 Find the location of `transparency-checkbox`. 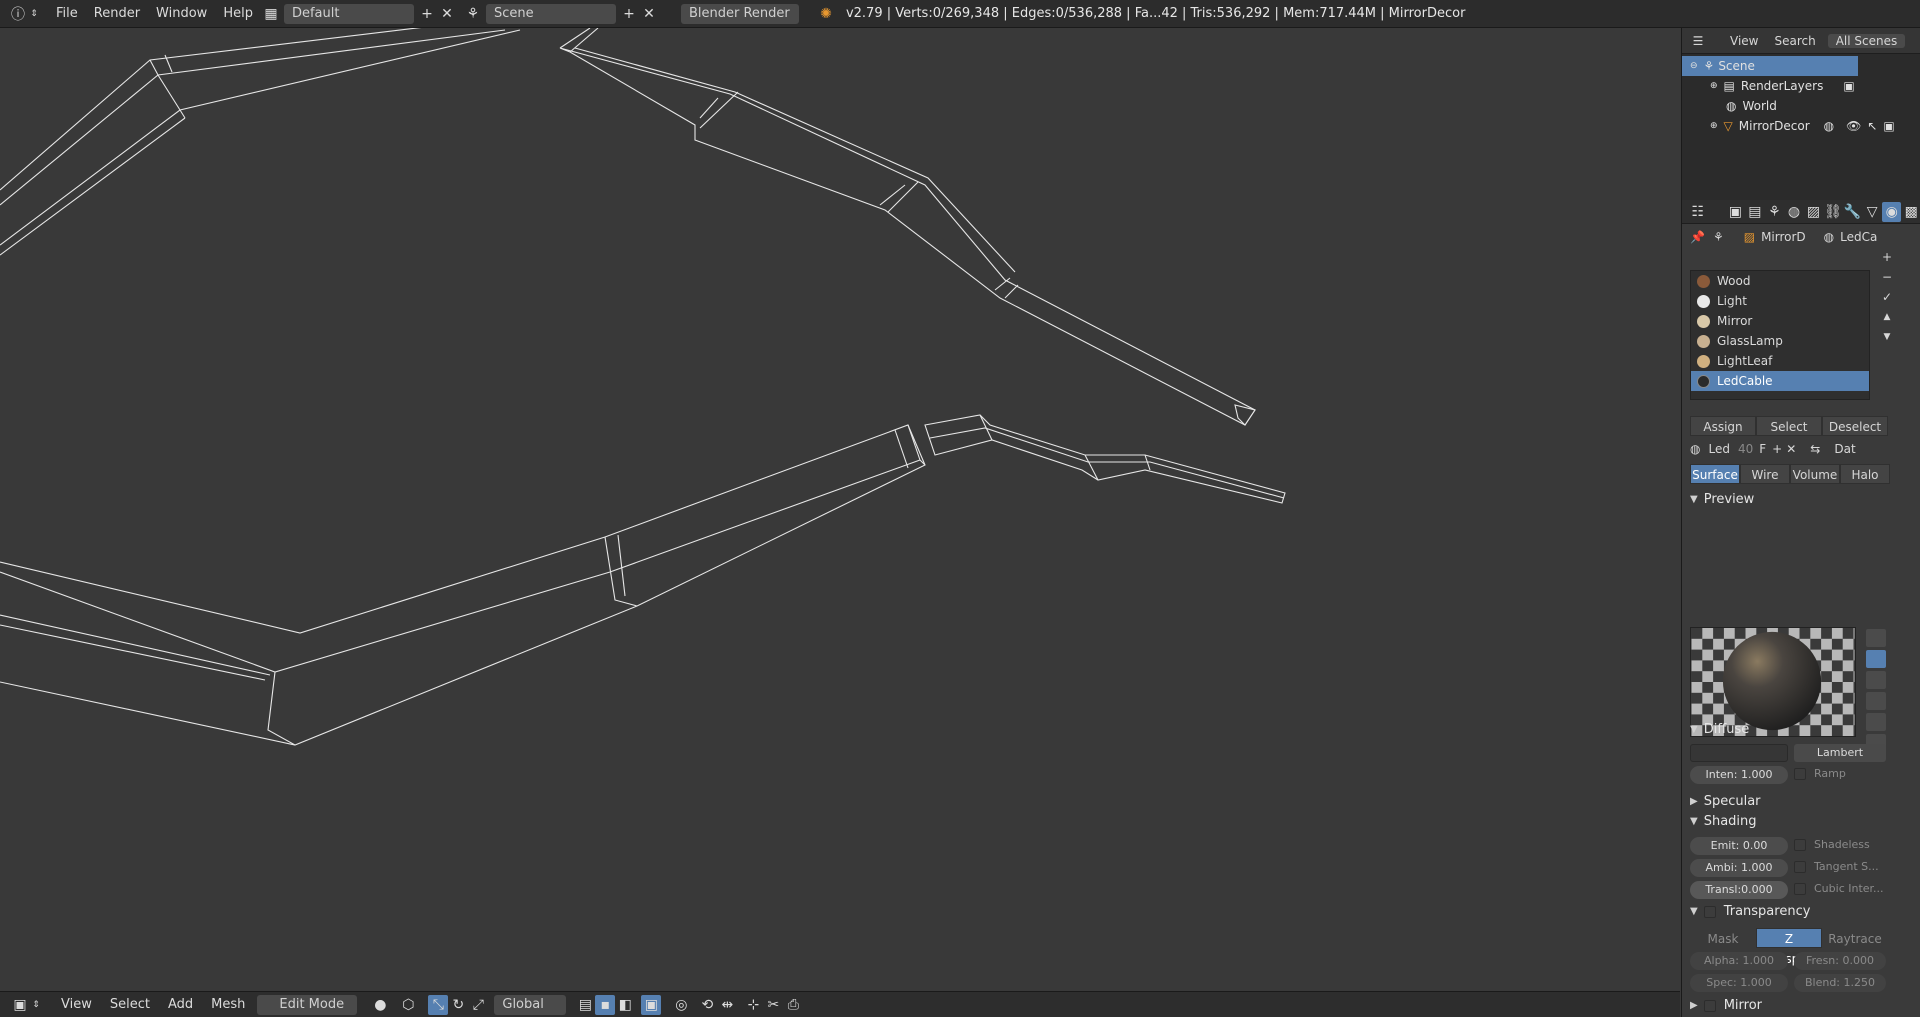

transparency-checkbox is located at coordinates (1709, 911).